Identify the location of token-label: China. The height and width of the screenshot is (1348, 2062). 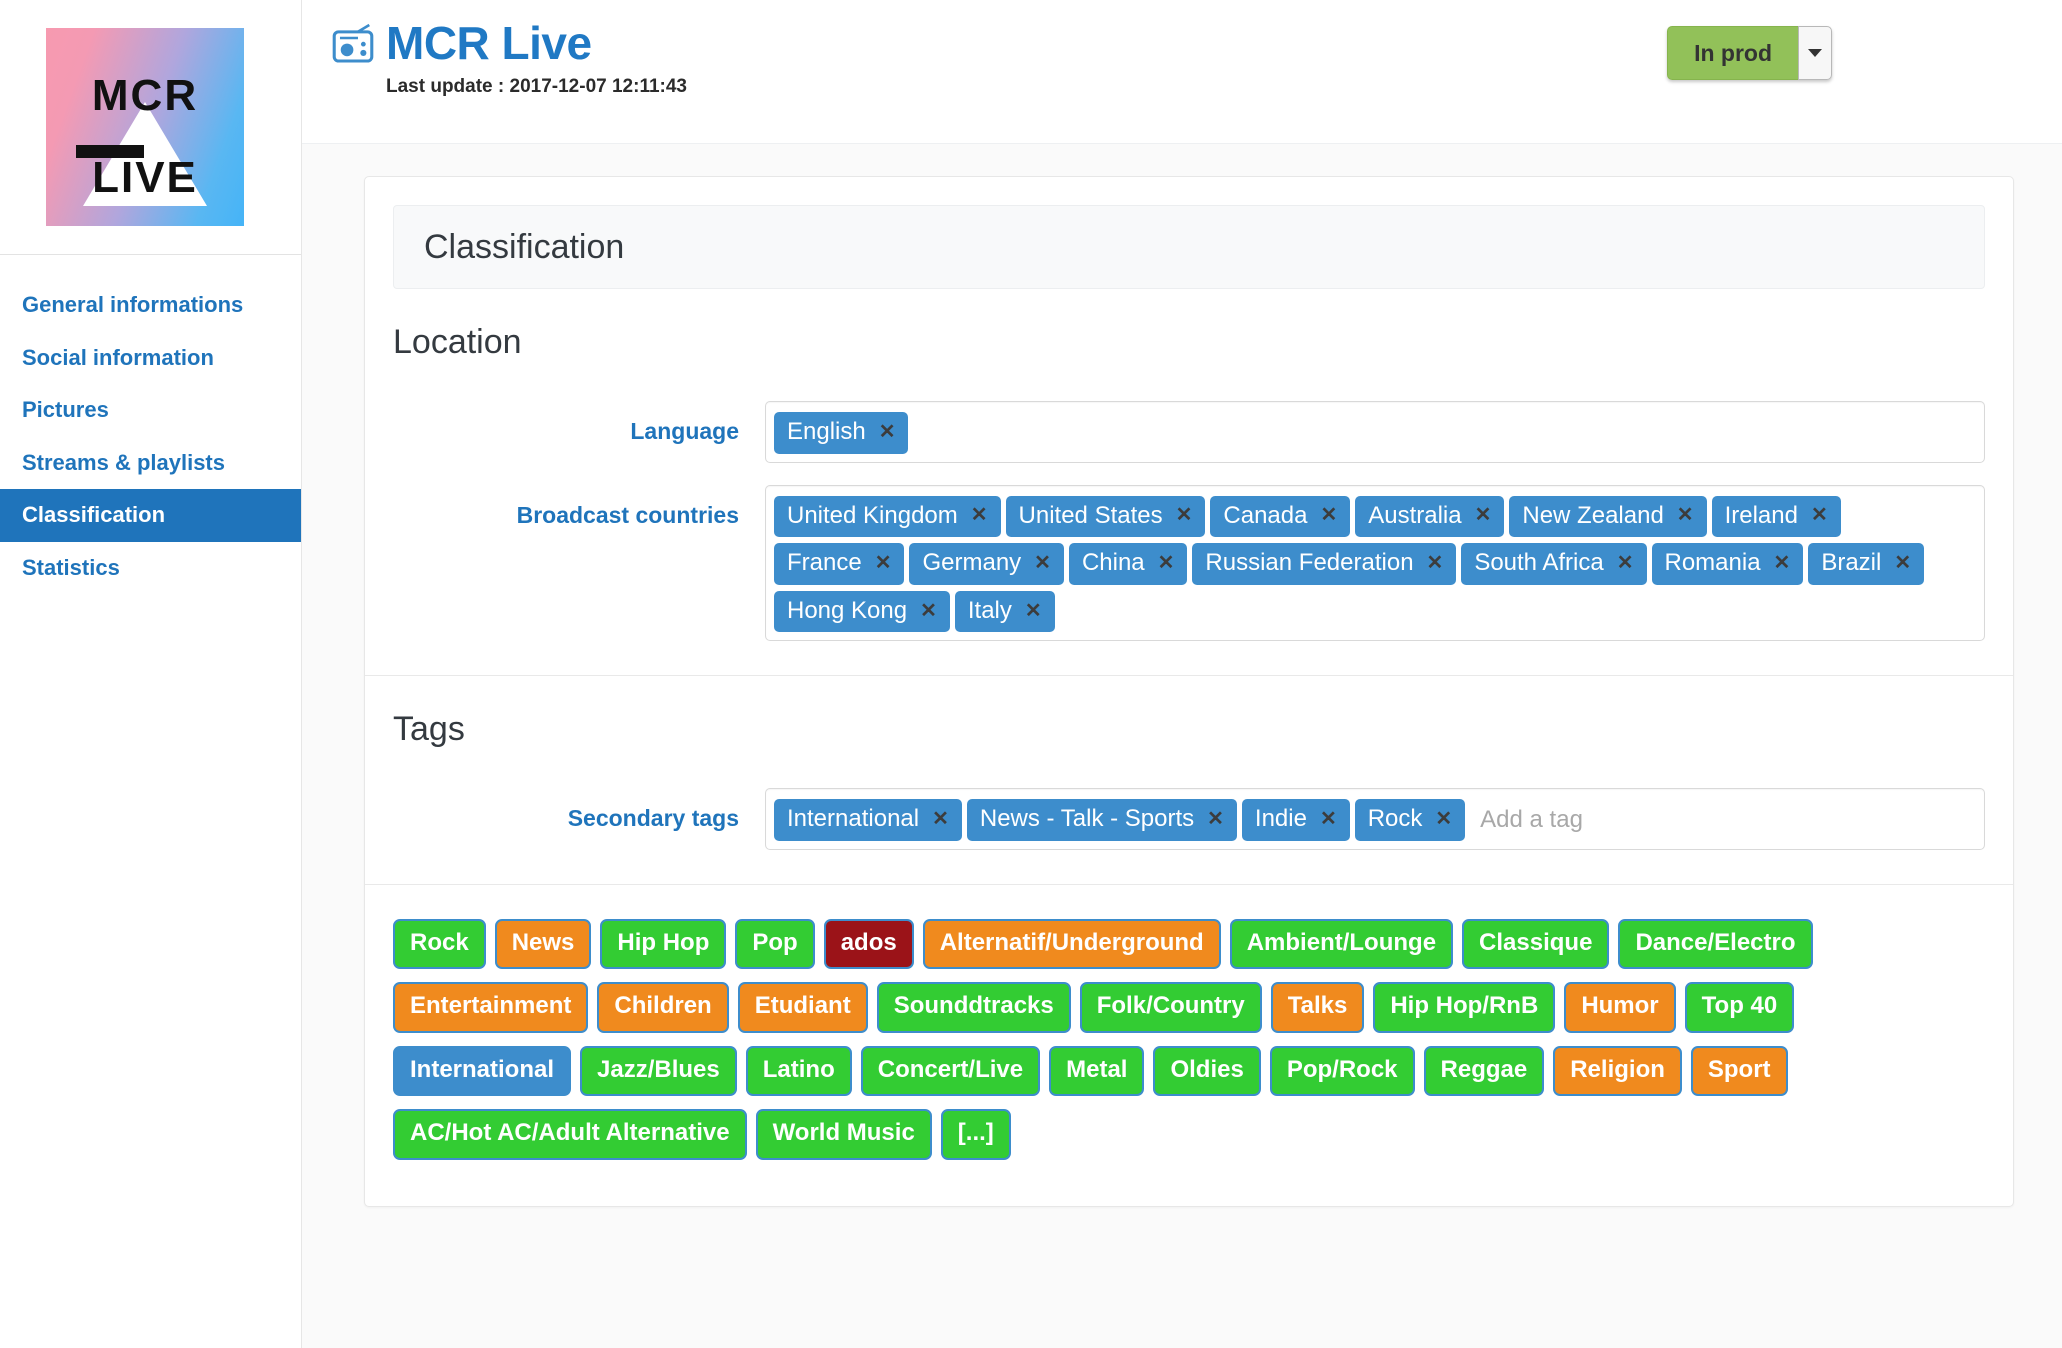
(1113, 563).